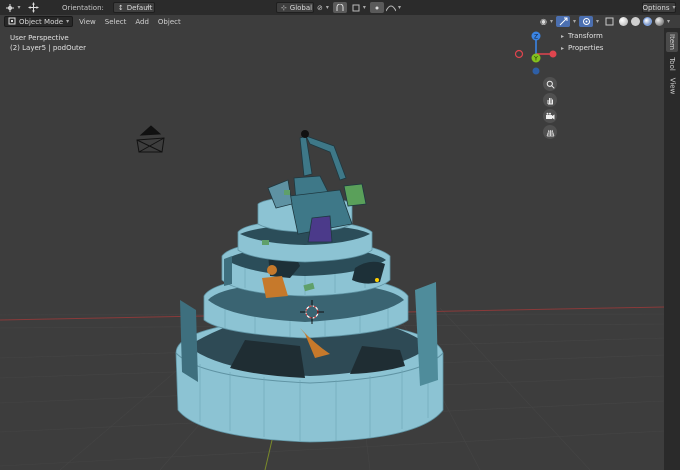  I want to click on active-object-label: (2) Layer5 | podOuter, so click(48, 48).